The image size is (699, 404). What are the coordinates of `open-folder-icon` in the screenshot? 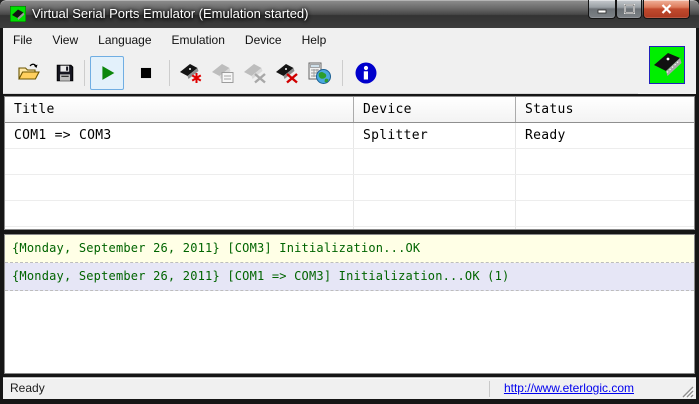 It's located at (29, 71).